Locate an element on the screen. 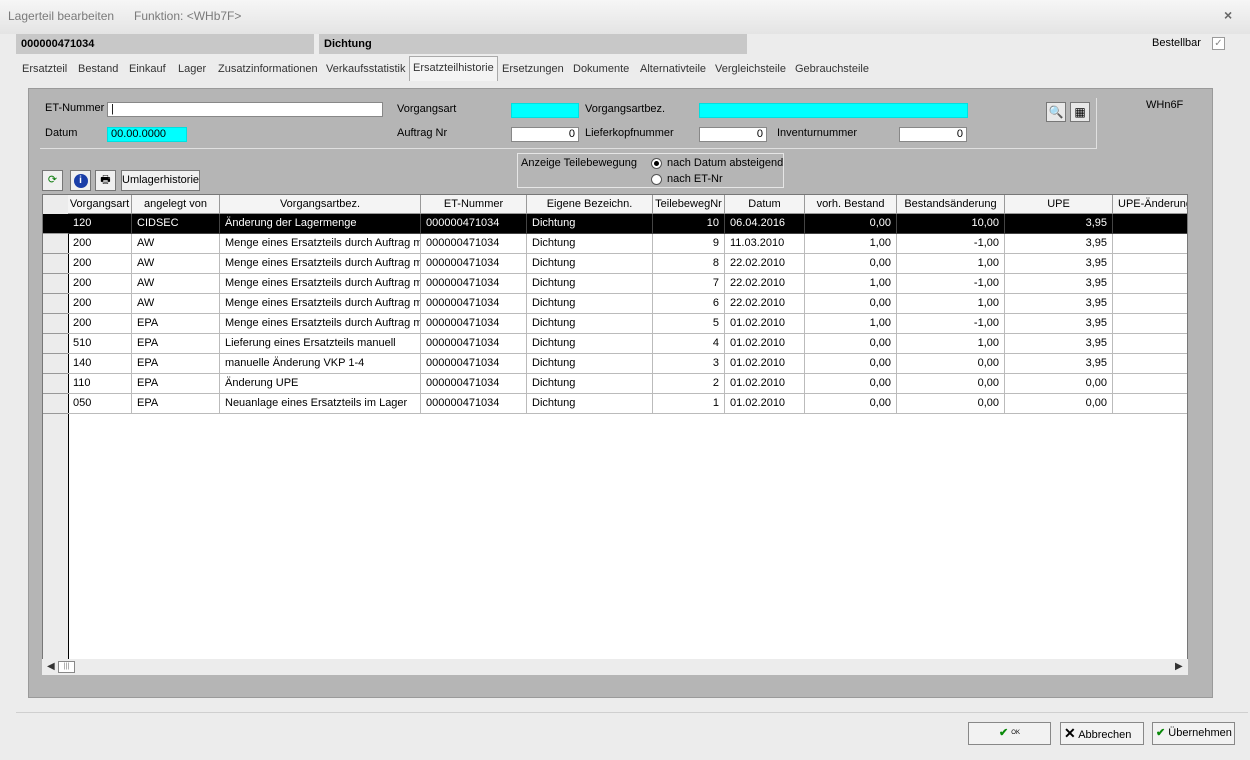  radio-et-nr is located at coordinates (656, 179).